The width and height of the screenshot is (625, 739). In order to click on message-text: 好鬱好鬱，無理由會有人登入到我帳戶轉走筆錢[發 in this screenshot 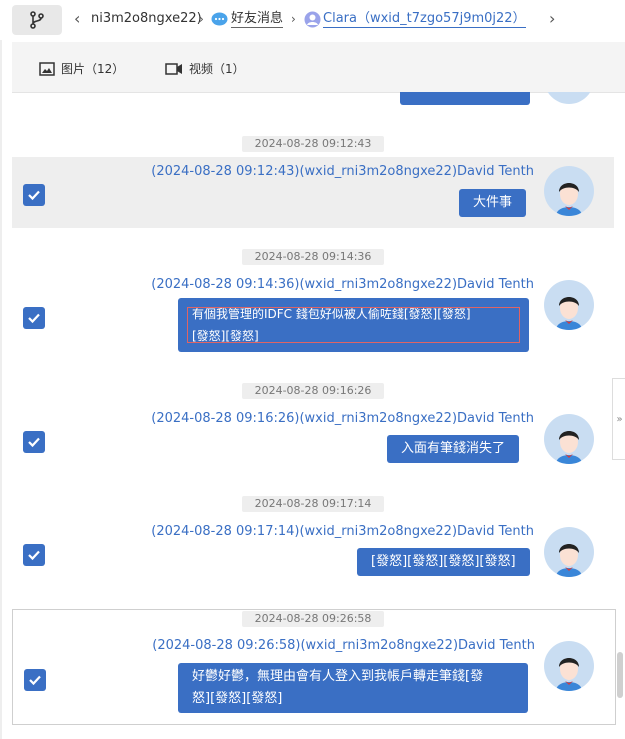, I will do `click(338, 676)`.